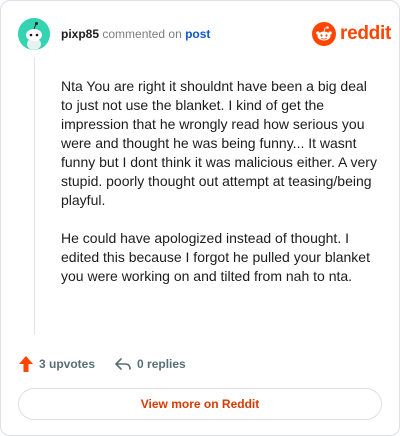 This screenshot has width=400, height=436. What do you see at coordinates (102, 364) in the screenshot?
I see `comment-actions: 3 upvotes 0 replies` at bounding box center [102, 364].